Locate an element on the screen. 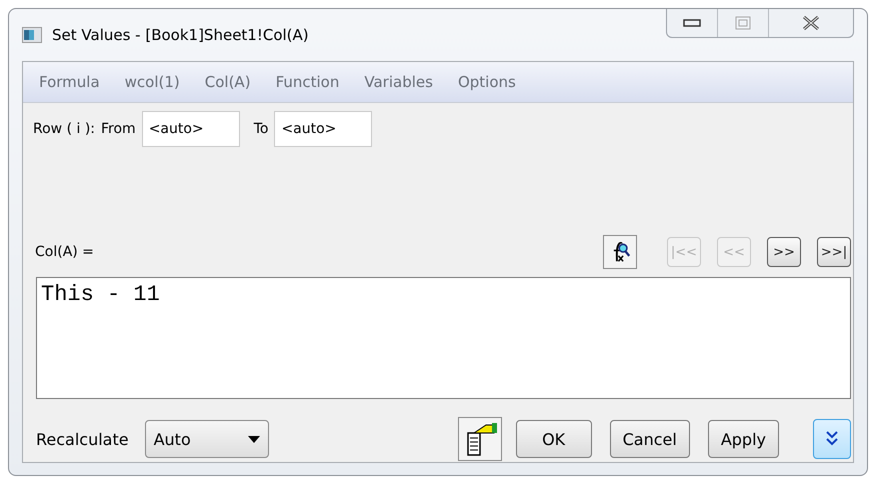 The height and width of the screenshot is (481, 876). navigation-button: >> is located at coordinates (784, 252).